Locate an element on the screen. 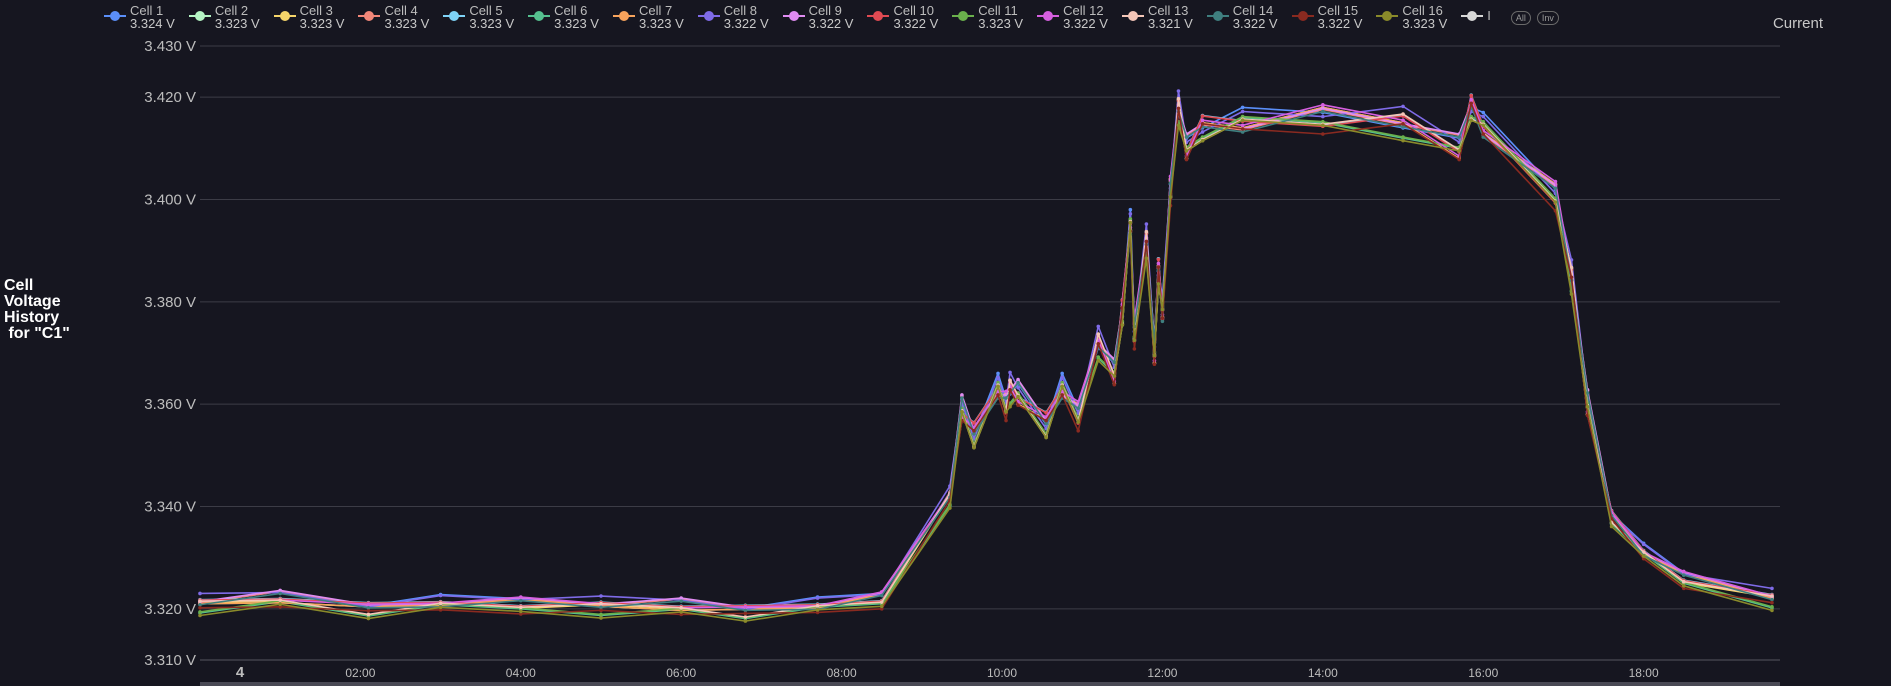  horizontal-scrollbar is located at coordinates (990, 684).